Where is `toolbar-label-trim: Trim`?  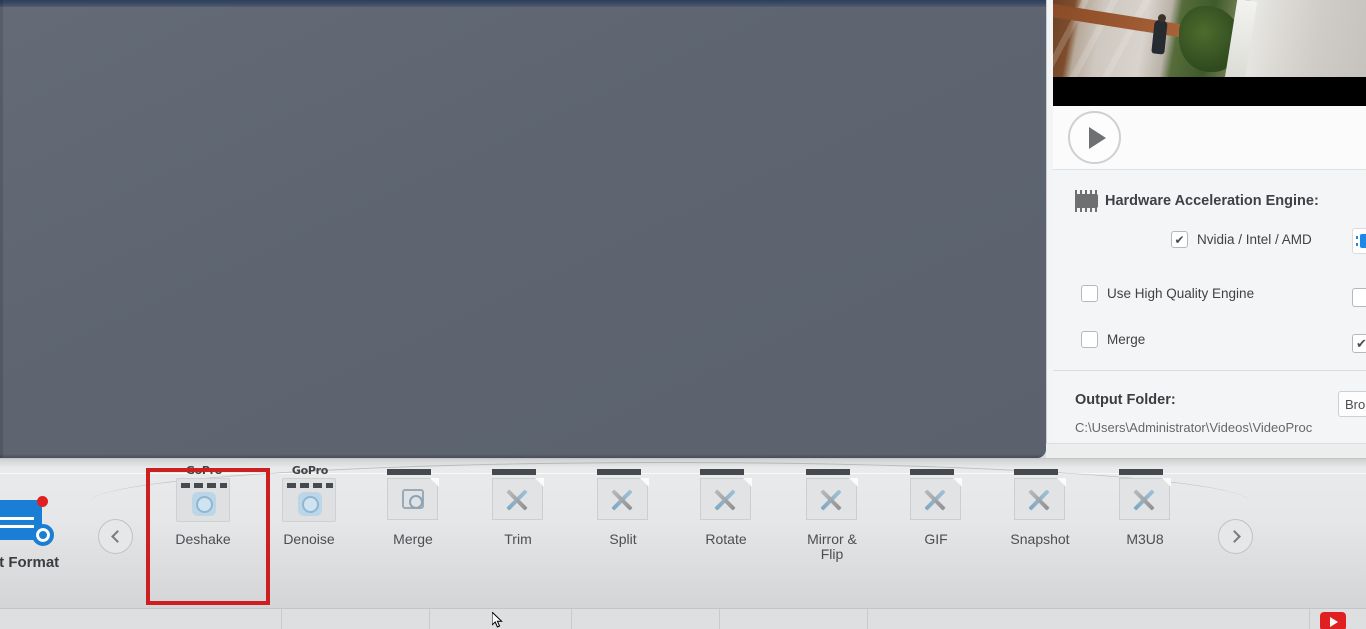 toolbar-label-trim: Trim is located at coordinates (518, 539).